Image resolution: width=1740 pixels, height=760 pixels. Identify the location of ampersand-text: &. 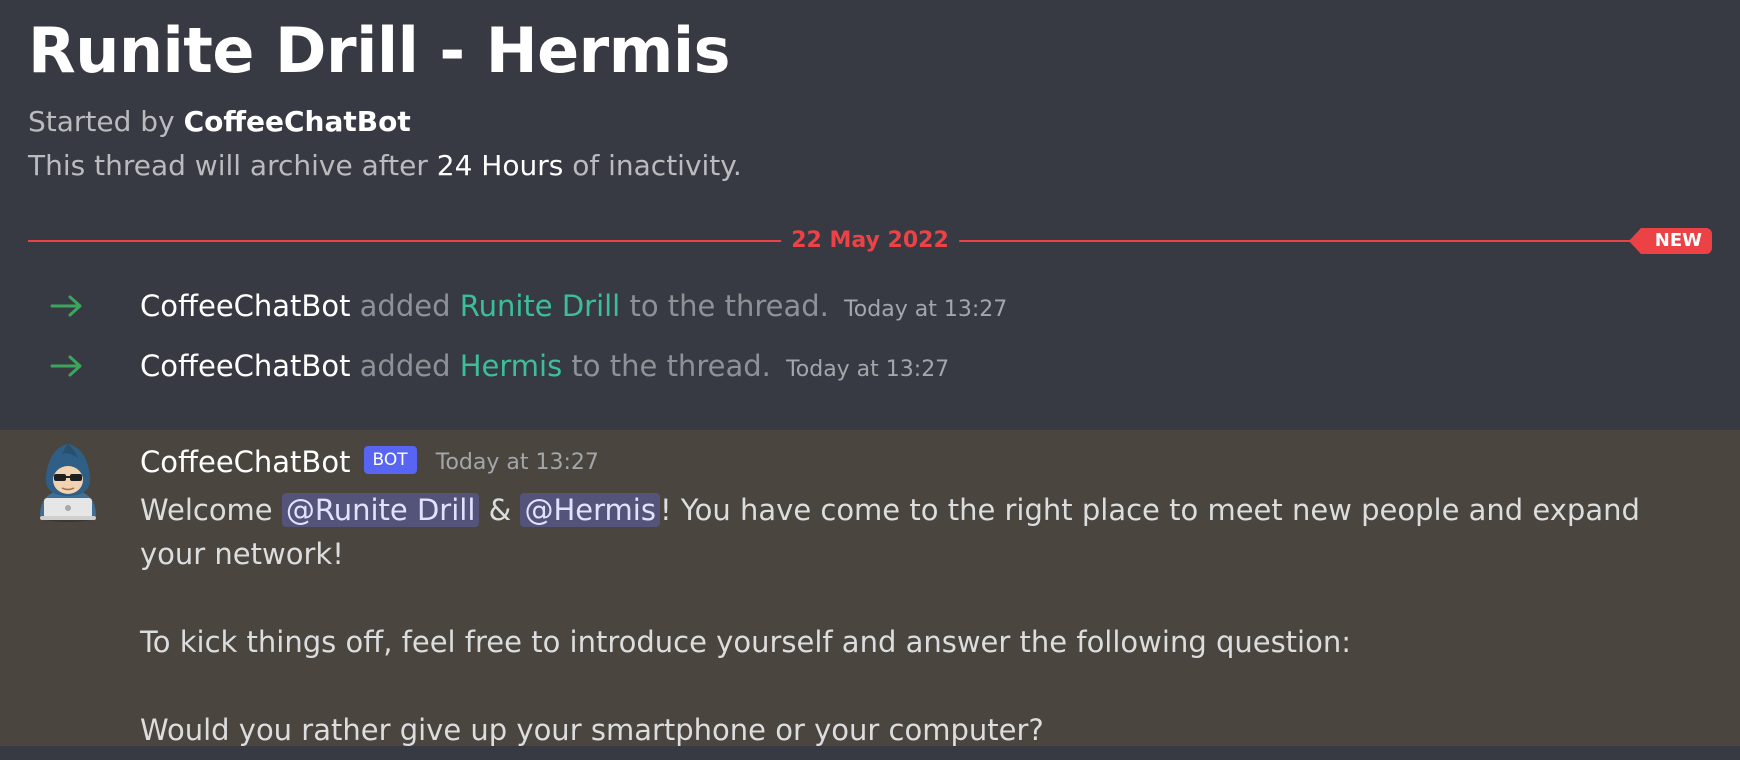
(500, 510).